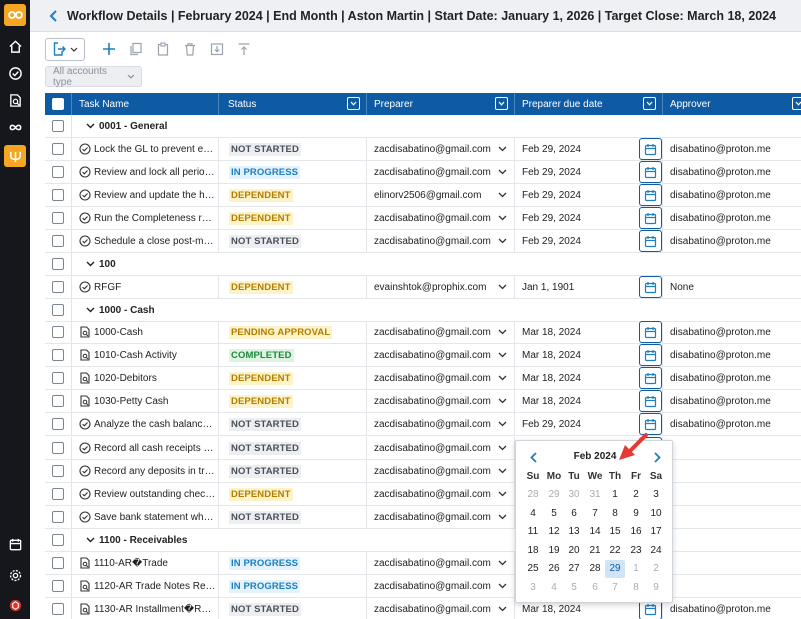 This screenshot has width=801, height=619. Describe the element at coordinates (615, 551) in the screenshot. I see `calendar-day: 22` at that location.